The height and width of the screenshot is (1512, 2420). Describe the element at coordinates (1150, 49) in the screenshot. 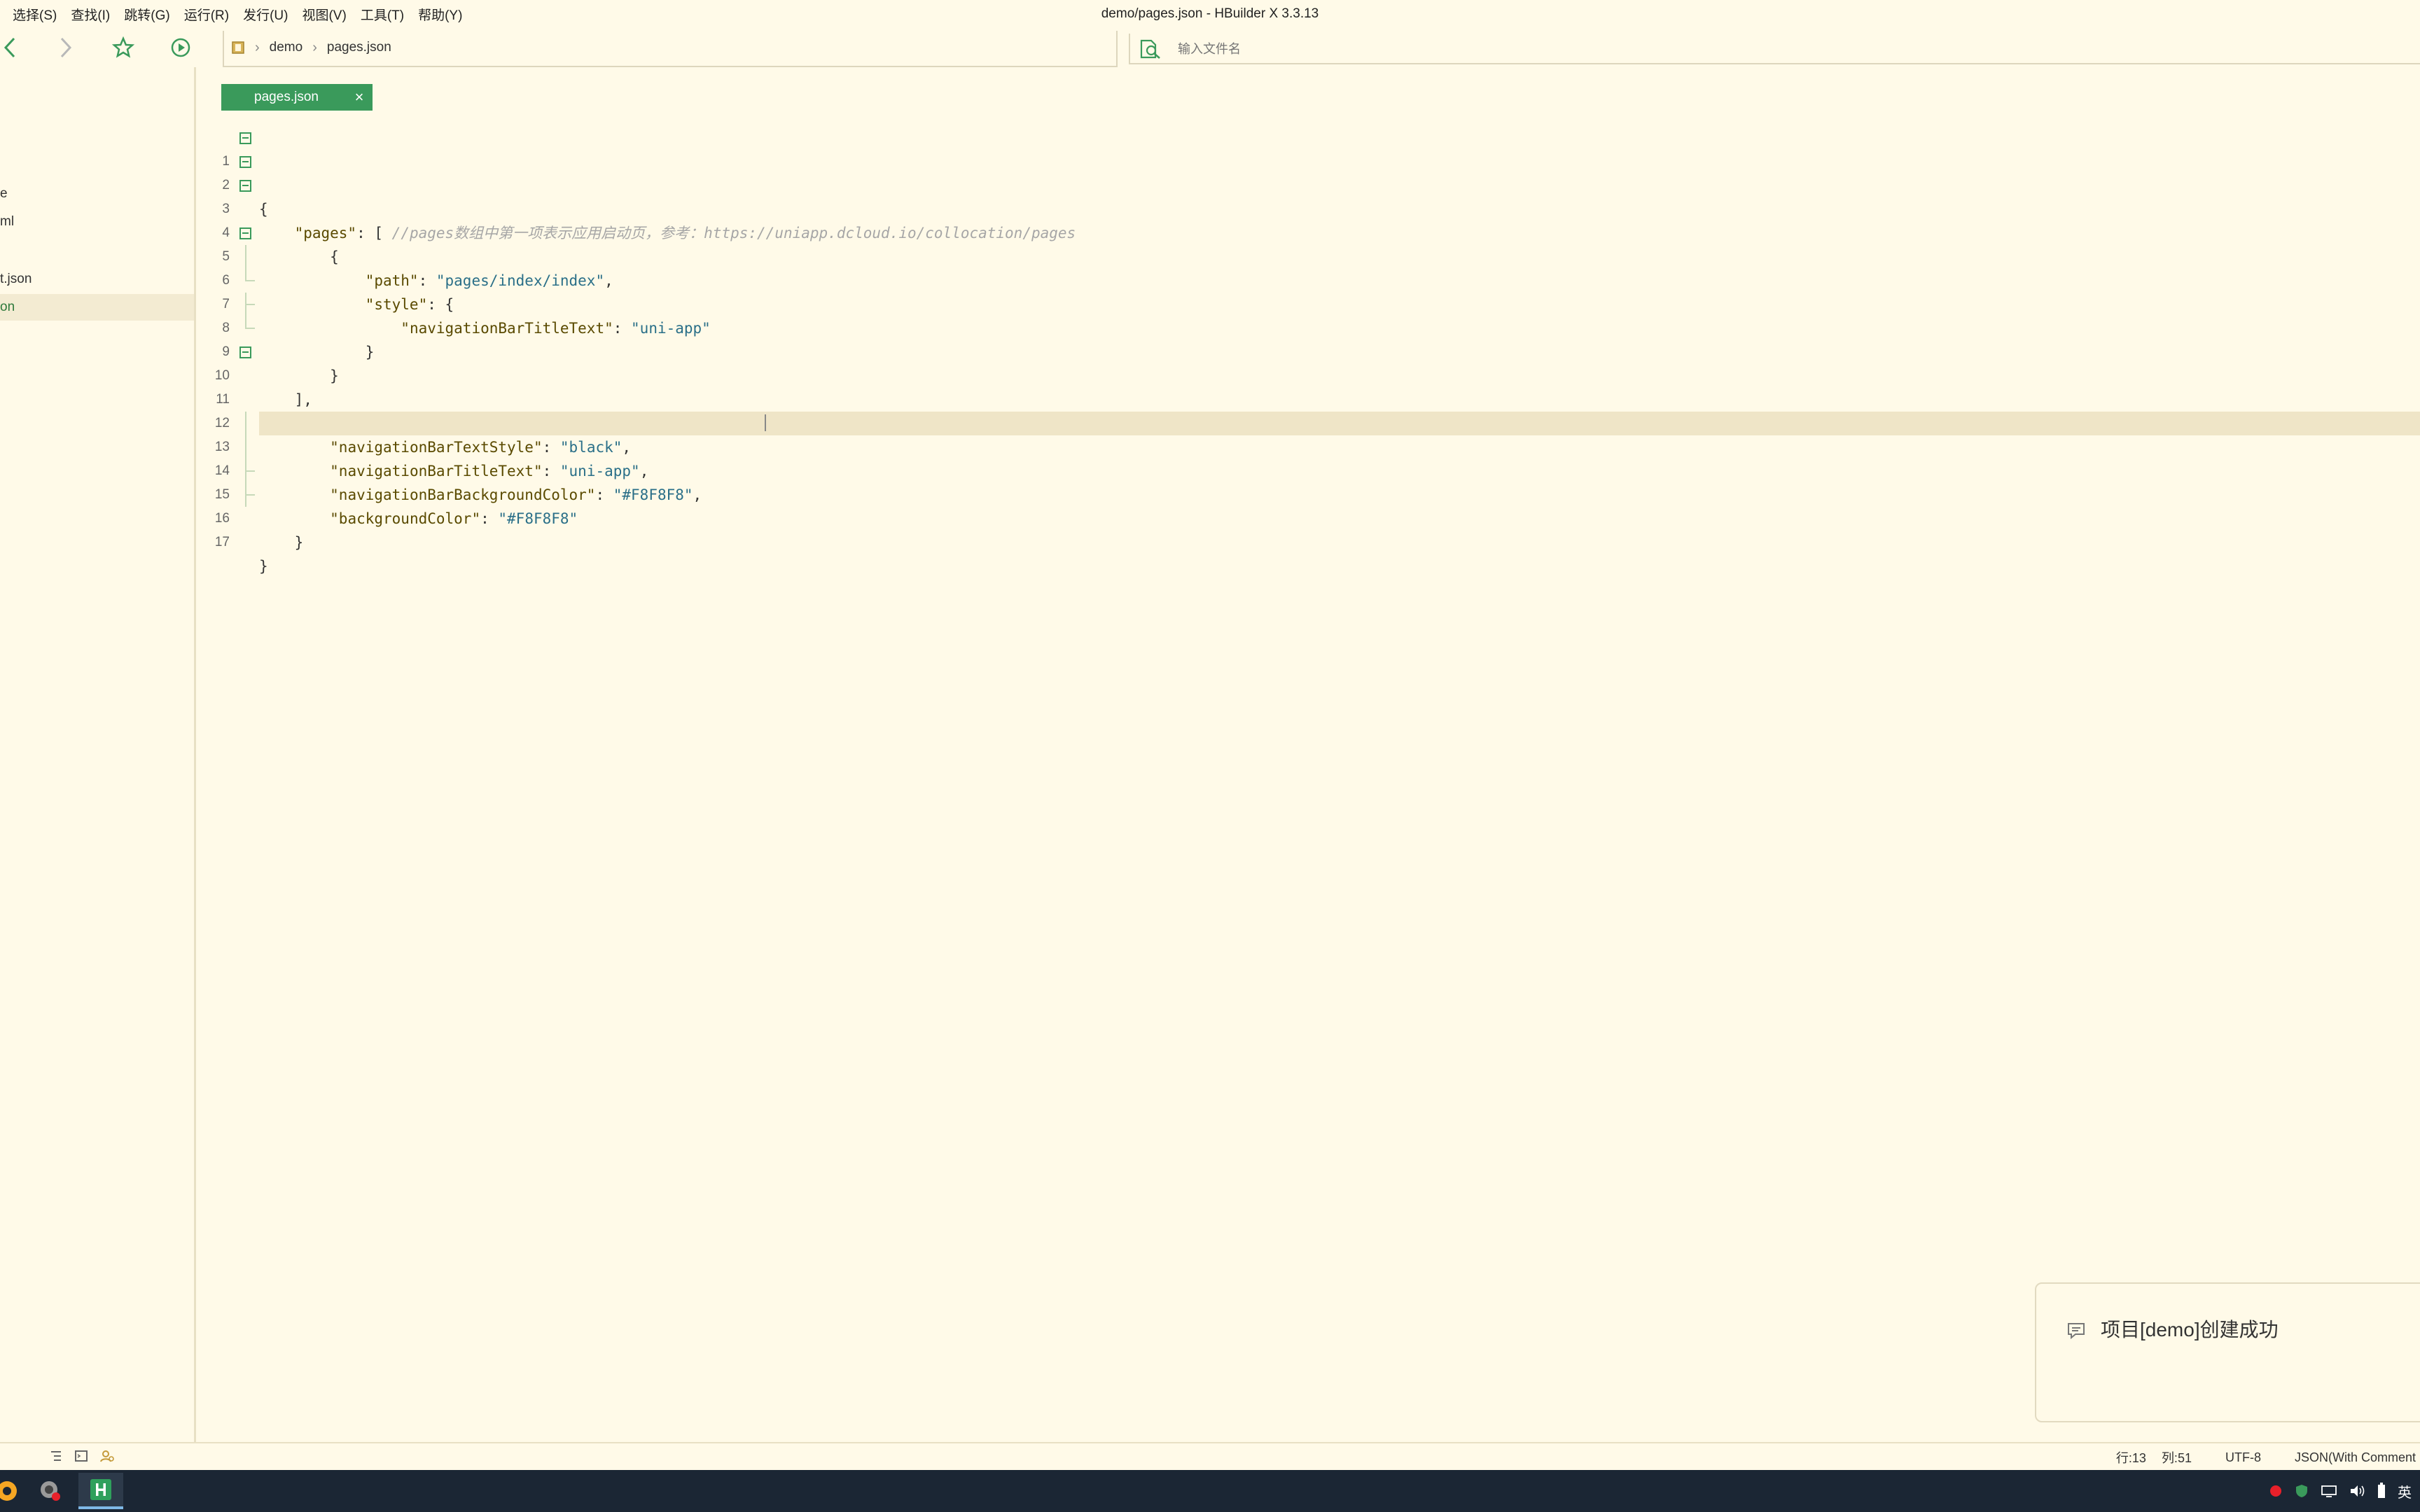

I see `file-search-icon` at that location.